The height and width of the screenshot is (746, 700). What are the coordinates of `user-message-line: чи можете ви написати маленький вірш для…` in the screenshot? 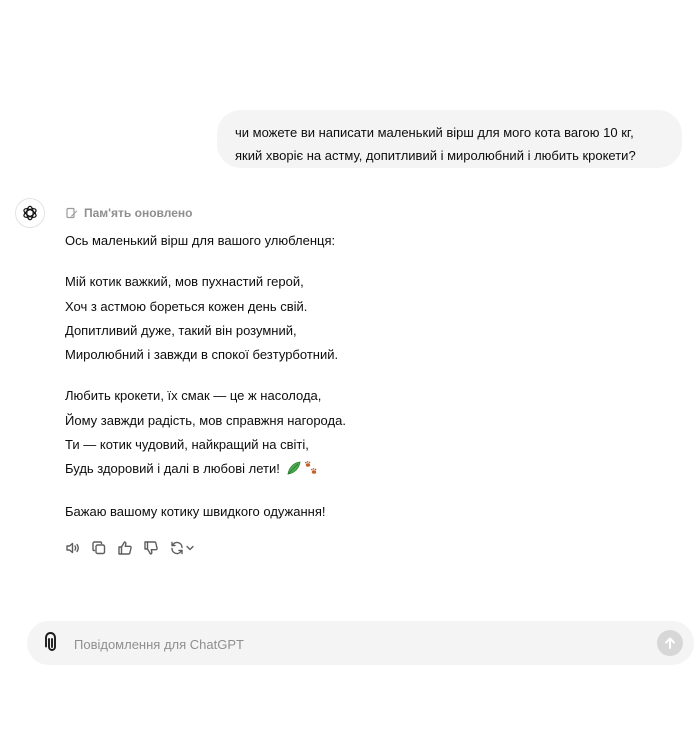 It's located at (434, 132).